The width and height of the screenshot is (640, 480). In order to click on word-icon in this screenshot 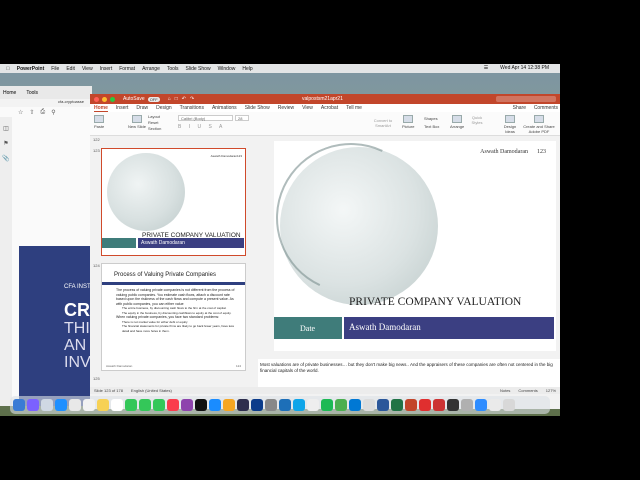, I will do `click(383, 405)`.